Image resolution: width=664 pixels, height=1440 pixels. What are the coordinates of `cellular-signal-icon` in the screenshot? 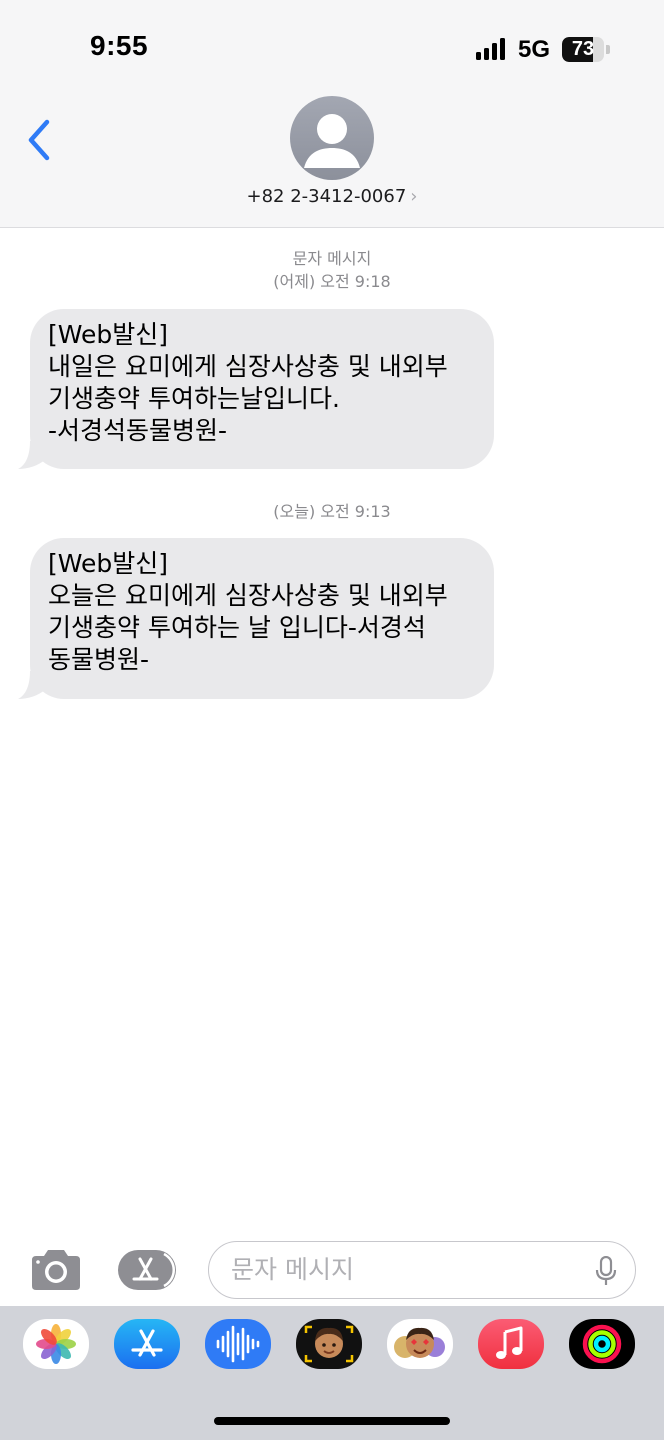 It's located at (491, 49).